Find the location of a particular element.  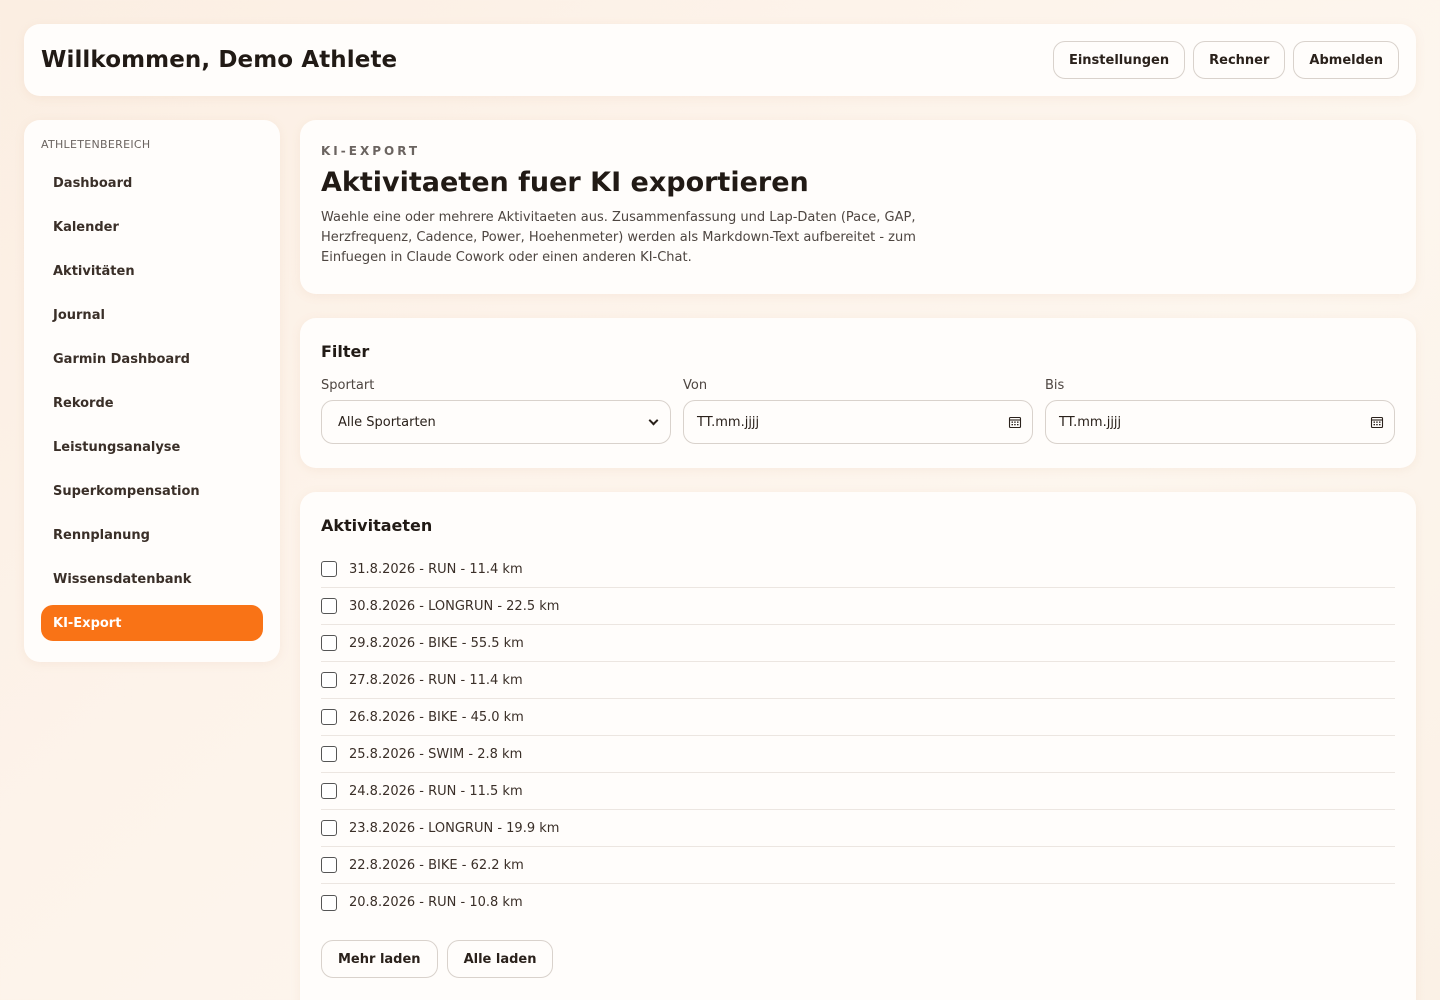

from-date-value: TT.mm.jjjj is located at coordinates (728, 422).